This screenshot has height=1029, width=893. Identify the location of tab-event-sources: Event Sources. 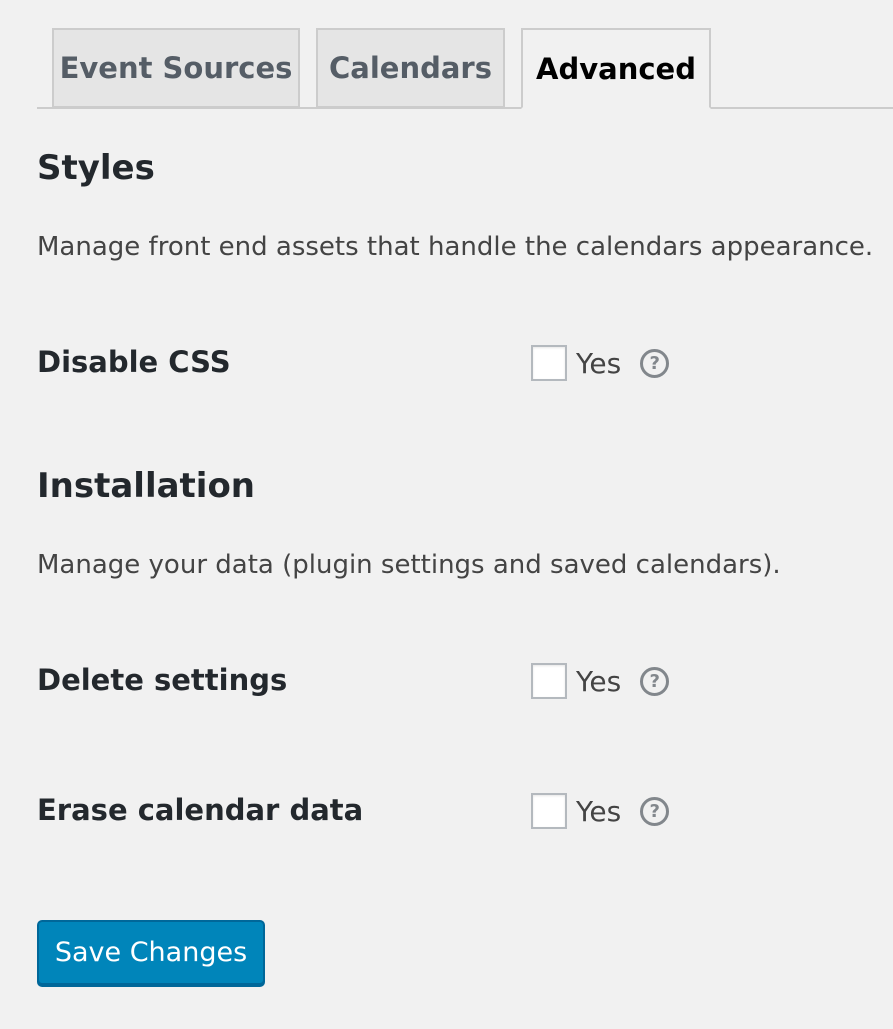
(176, 68).